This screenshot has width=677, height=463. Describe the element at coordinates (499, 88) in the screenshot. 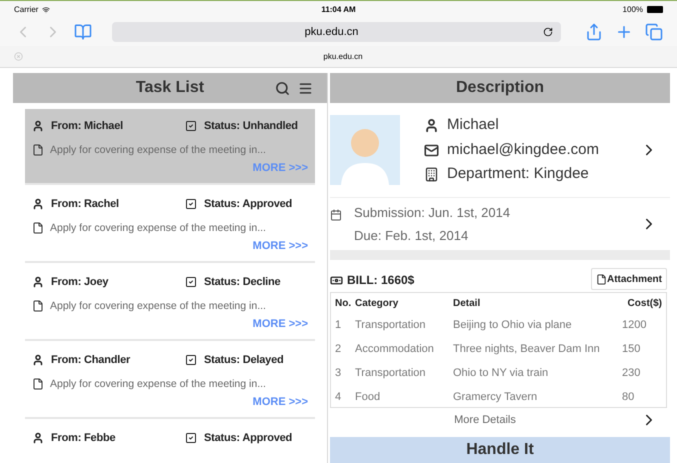

I see `panel-title: Description` at that location.